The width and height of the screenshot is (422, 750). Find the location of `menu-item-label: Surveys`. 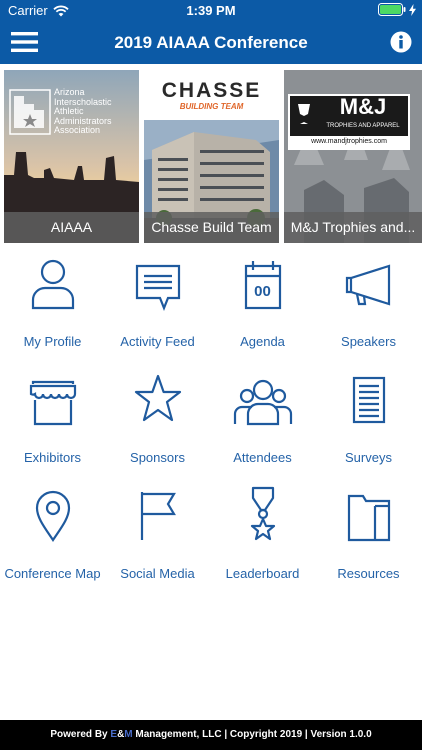

menu-item-label: Surveys is located at coordinates (368, 457).